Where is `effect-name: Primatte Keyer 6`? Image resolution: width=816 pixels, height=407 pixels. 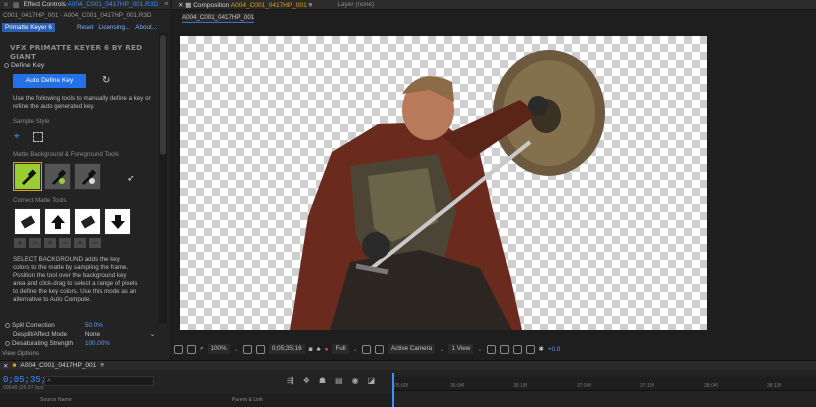 effect-name: Primatte Keyer 6 is located at coordinates (28, 27).